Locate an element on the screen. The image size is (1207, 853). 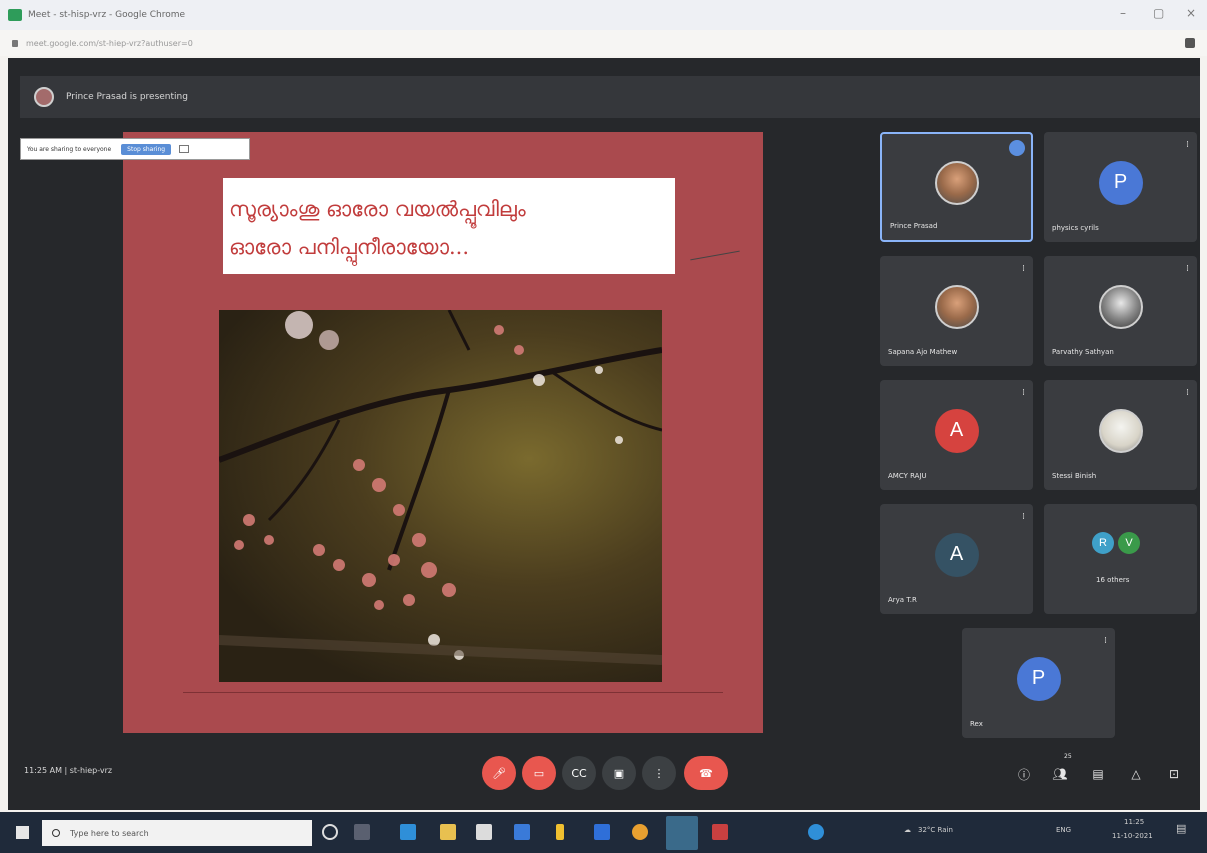
participant-name: Stessi Binish is located at coordinates (1074, 476).